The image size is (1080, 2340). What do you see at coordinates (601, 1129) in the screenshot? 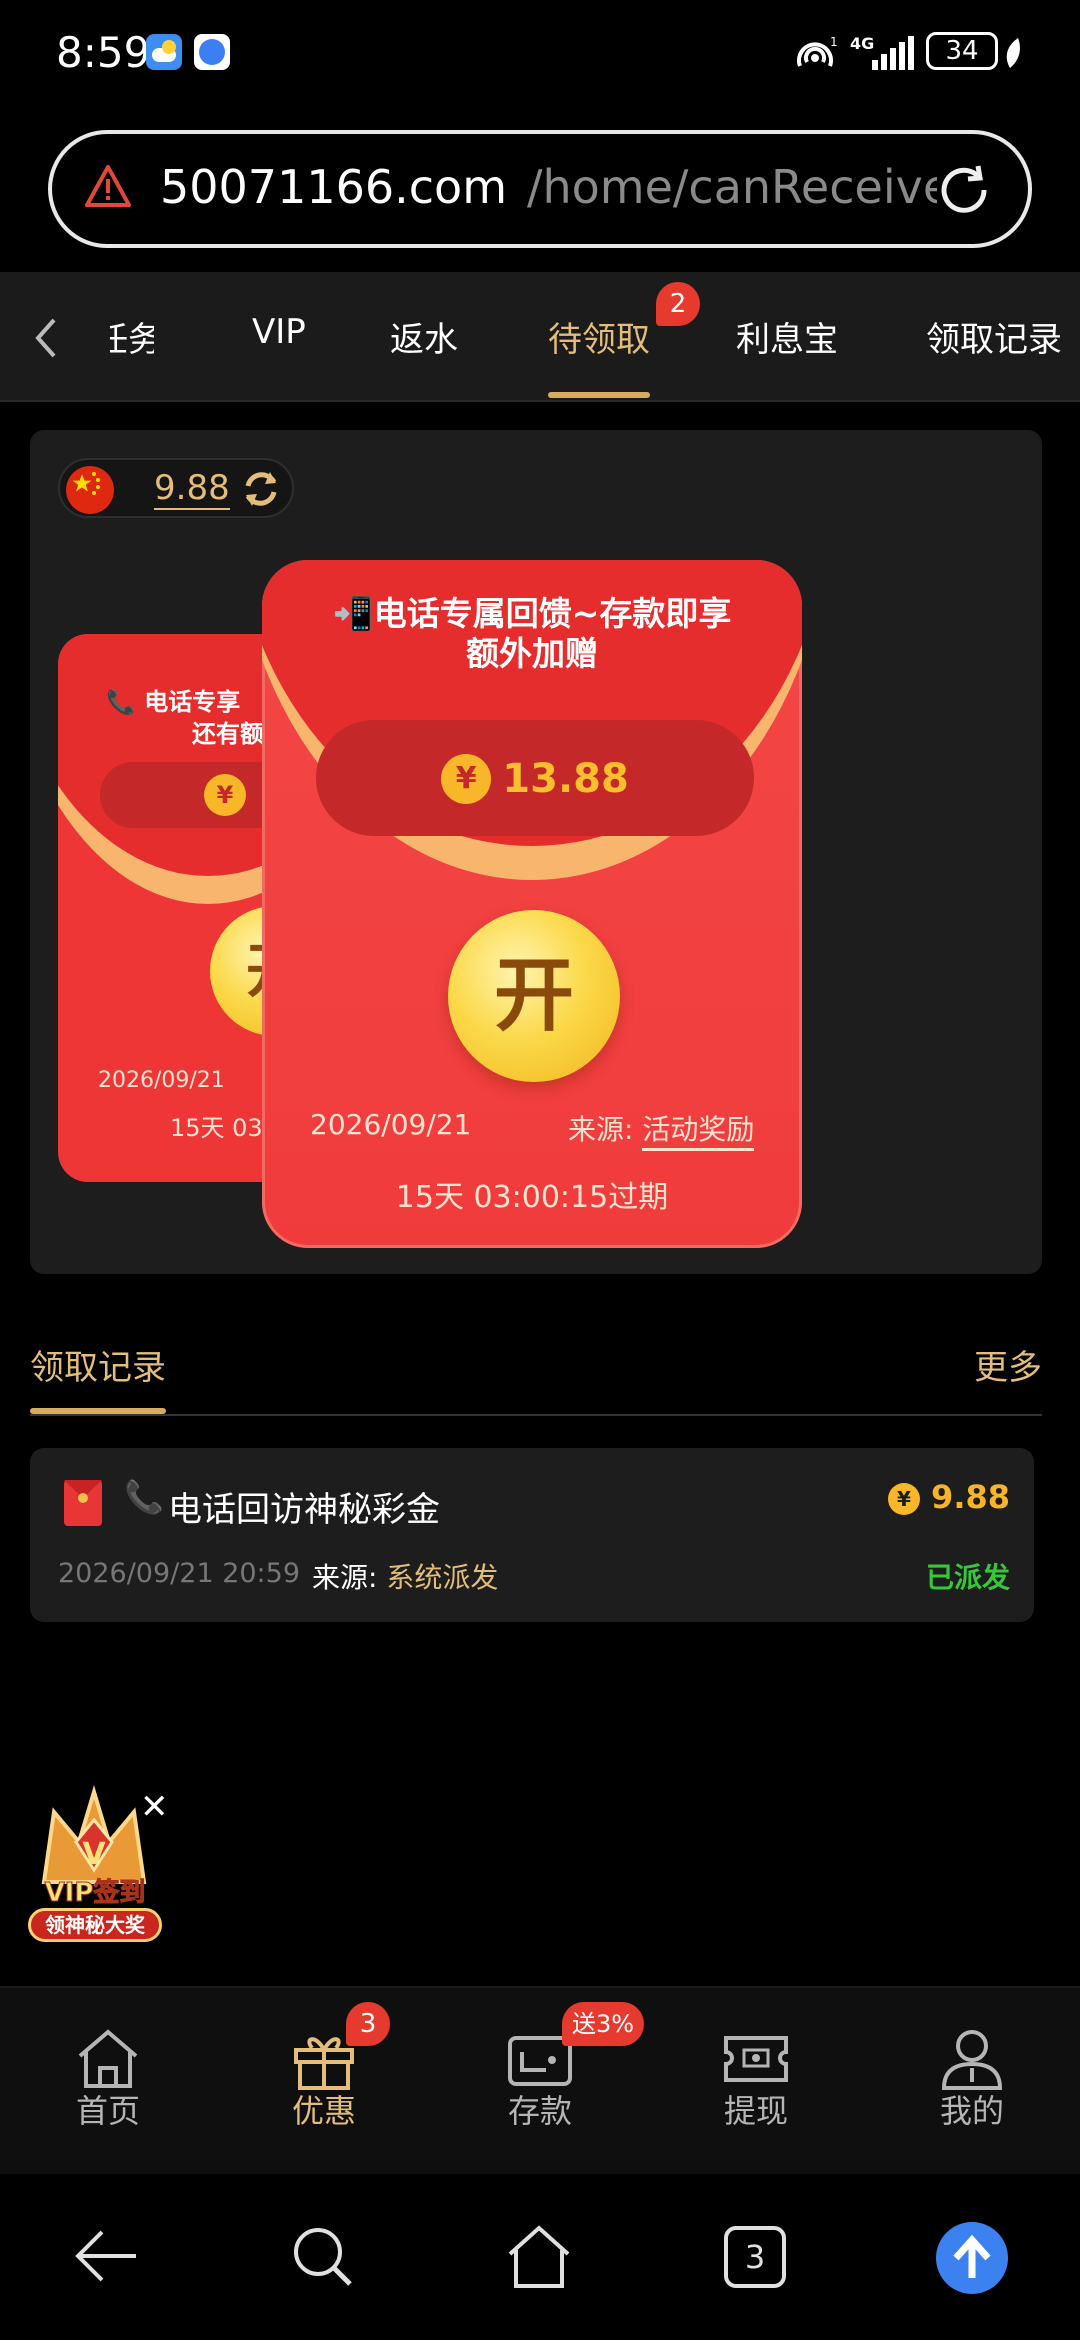
I see `source-label: 来源:` at bounding box center [601, 1129].